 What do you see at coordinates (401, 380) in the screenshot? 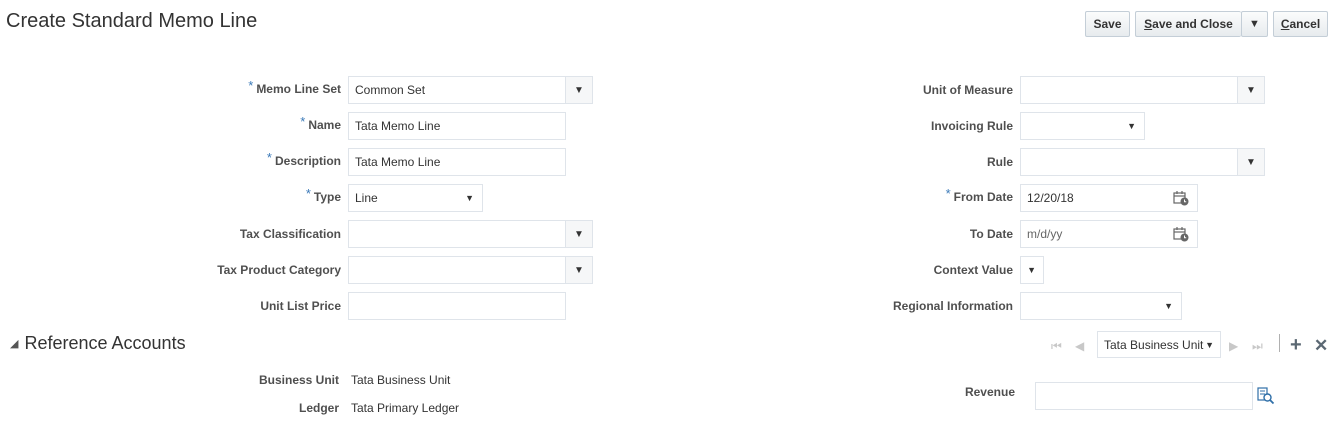
I see `business-unit-value: Tata Business Unit` at bounding box center [401, 380].